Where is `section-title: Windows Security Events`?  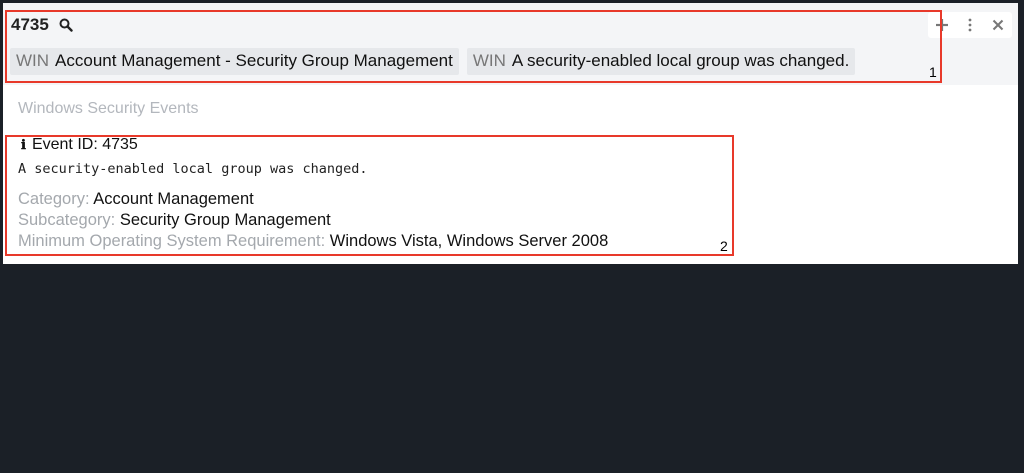 section-title: Windows Security Events is located at coordinates (108, 108).